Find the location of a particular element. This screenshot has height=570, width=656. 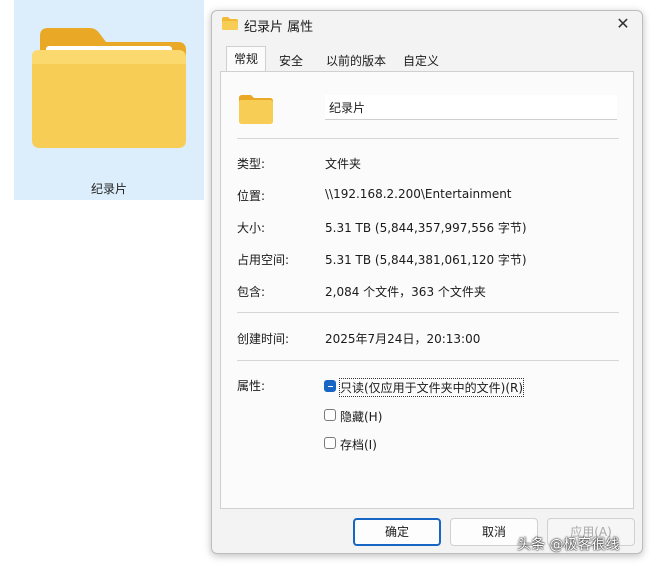

indeterminate-checkbox-icon is located at coordinates (330, 386).